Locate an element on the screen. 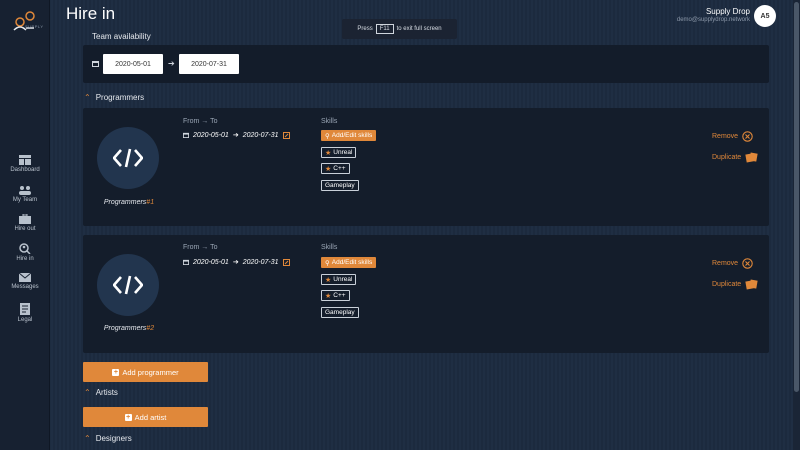 This screenshot has width=800, height=450. availability-to-input: 2020-07-31 is located at coordinates (209, 64).